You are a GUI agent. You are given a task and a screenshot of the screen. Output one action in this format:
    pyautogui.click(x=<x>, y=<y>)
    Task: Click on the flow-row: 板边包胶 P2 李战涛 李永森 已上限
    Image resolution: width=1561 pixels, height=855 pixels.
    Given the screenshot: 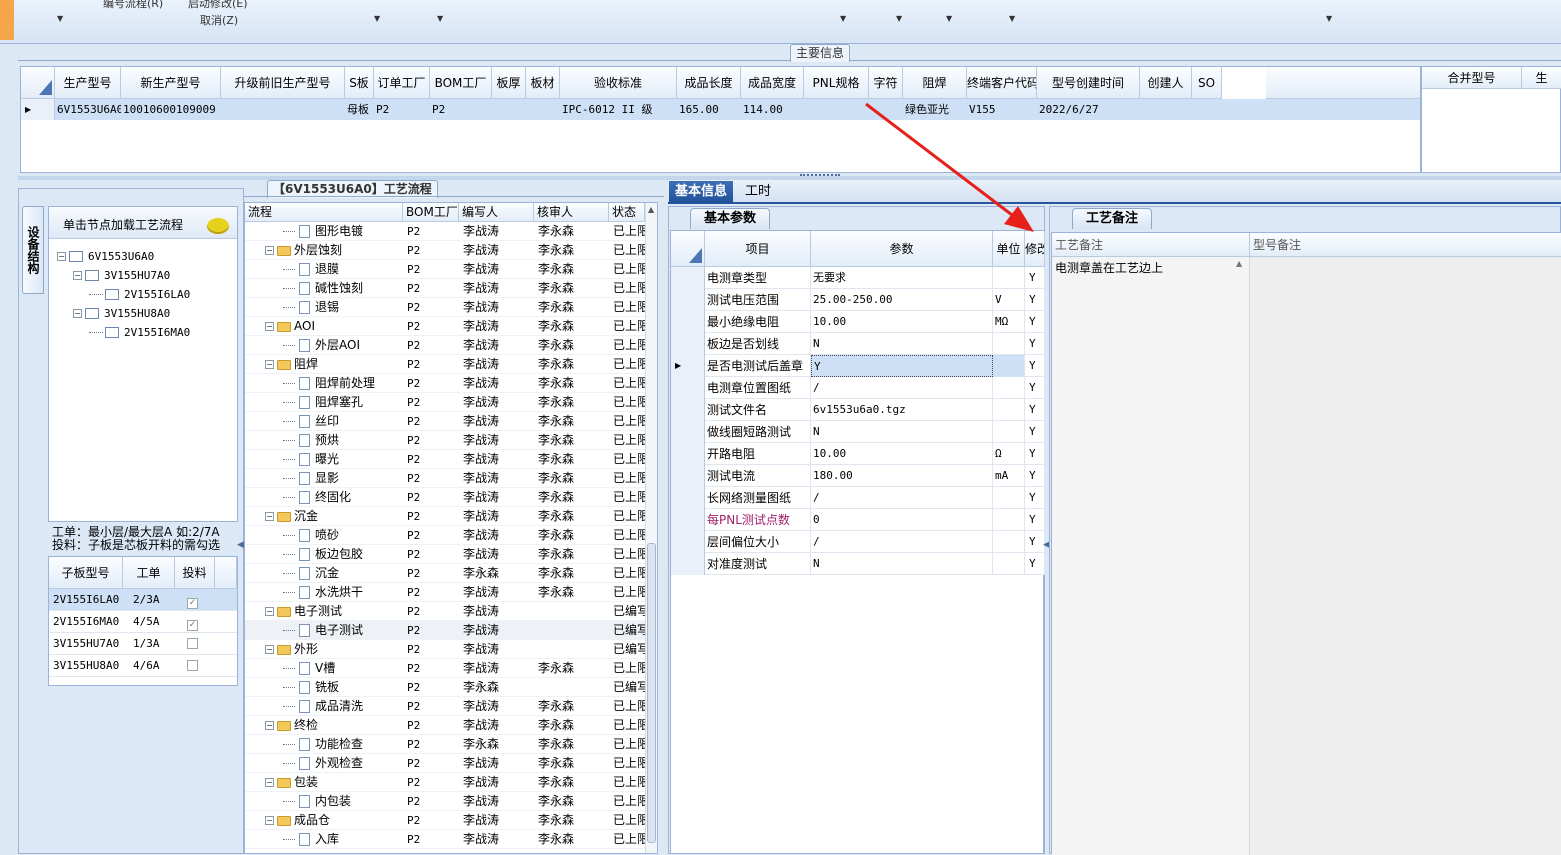 What is the action you would take?
    pyautogui.click(x=445, y=554)
    